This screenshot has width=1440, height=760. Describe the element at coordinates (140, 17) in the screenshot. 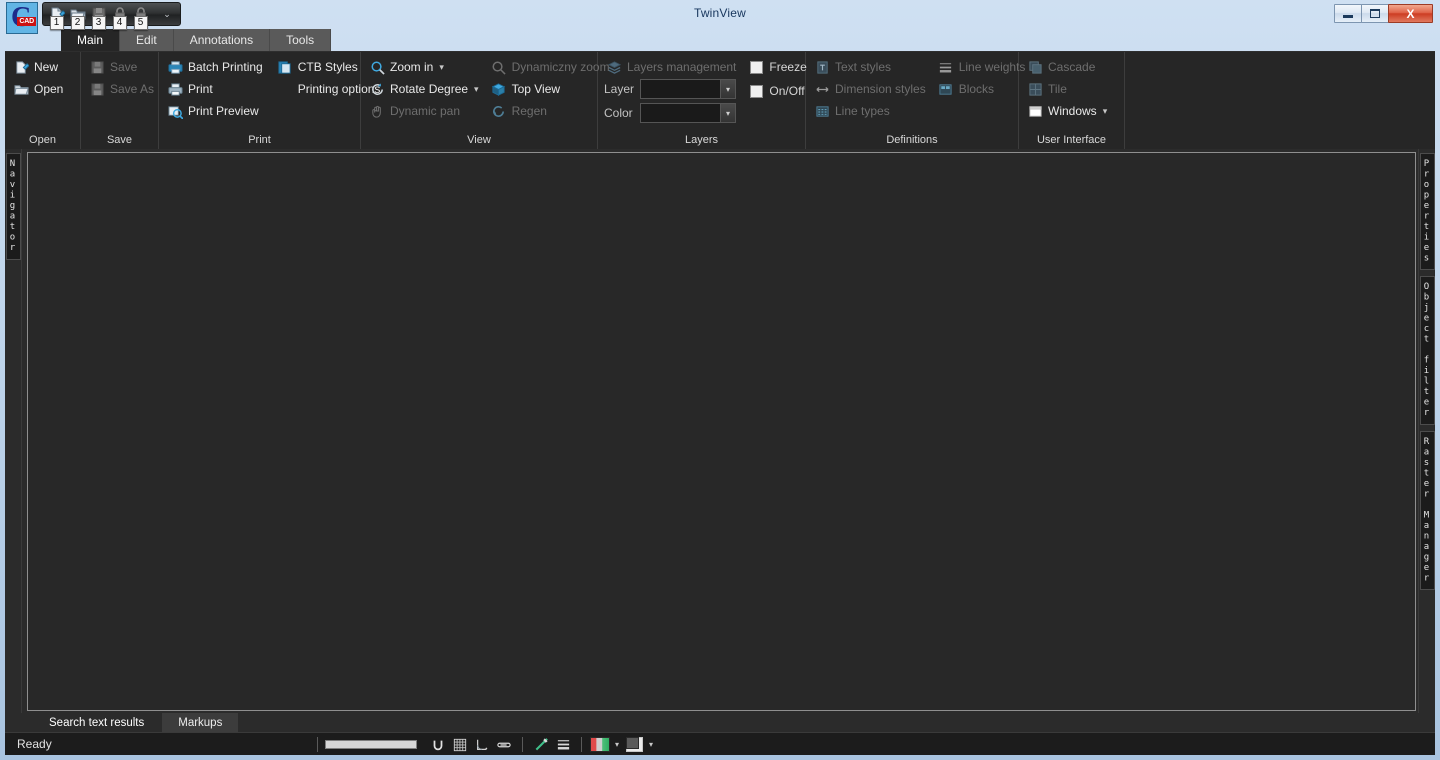

I see `qat-lock-b-button: 5` at that location.